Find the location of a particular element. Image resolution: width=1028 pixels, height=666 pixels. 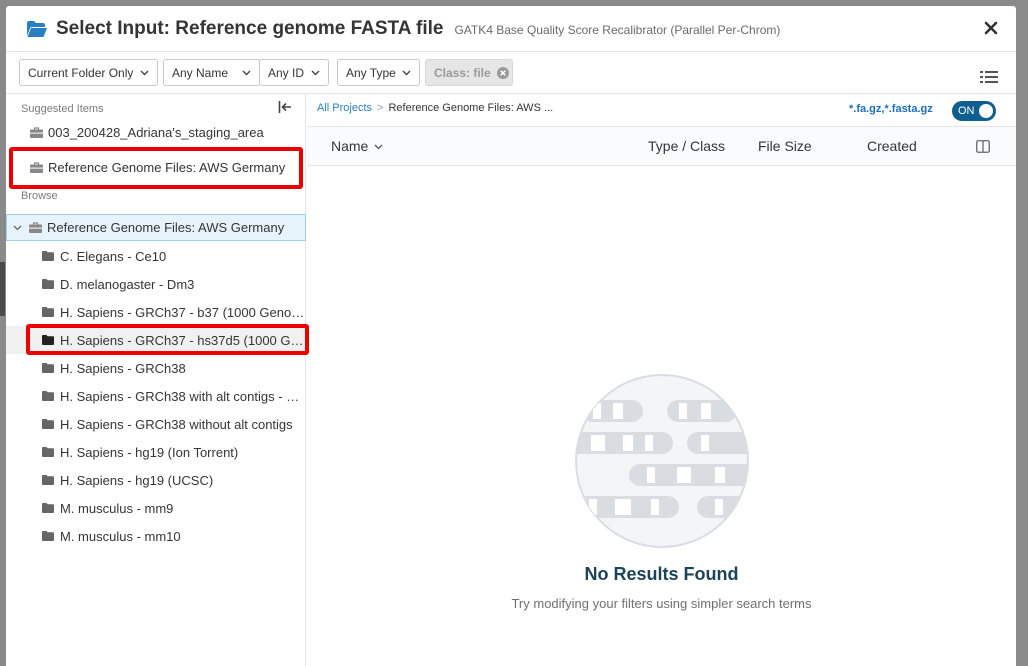

browse-label: Browse is located at coordinates (39, 196).